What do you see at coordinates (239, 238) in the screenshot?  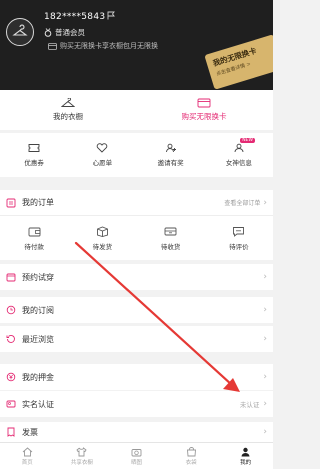 I see `order-pending-review: 待评价` at bounding box center [239, 238].